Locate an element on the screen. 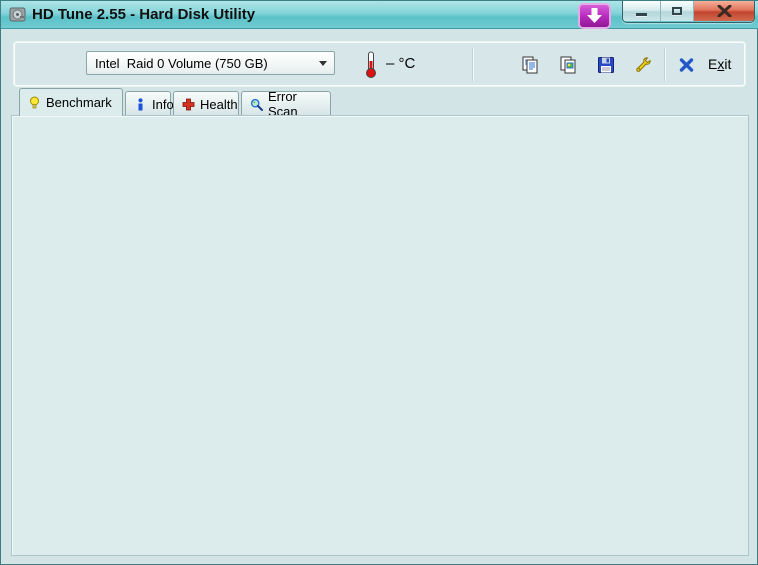 The height and width of the screenshot is (565, 758). lightbulb-icon is located at coordinates (34, 102).